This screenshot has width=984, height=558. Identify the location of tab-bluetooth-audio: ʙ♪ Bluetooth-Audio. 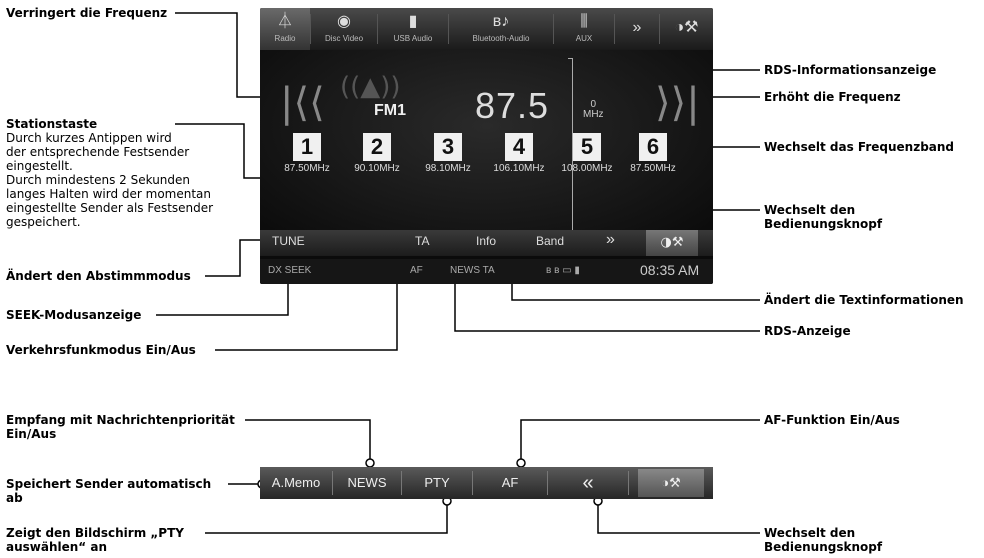
(501, 29).